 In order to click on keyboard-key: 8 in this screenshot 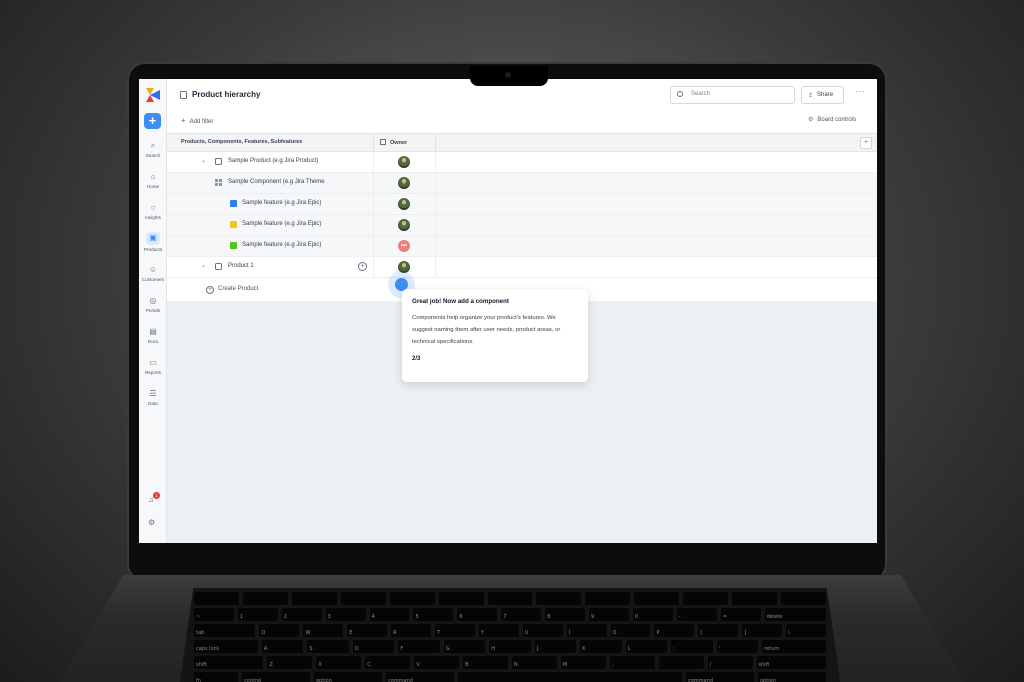, I will do `click(565, 614)`.